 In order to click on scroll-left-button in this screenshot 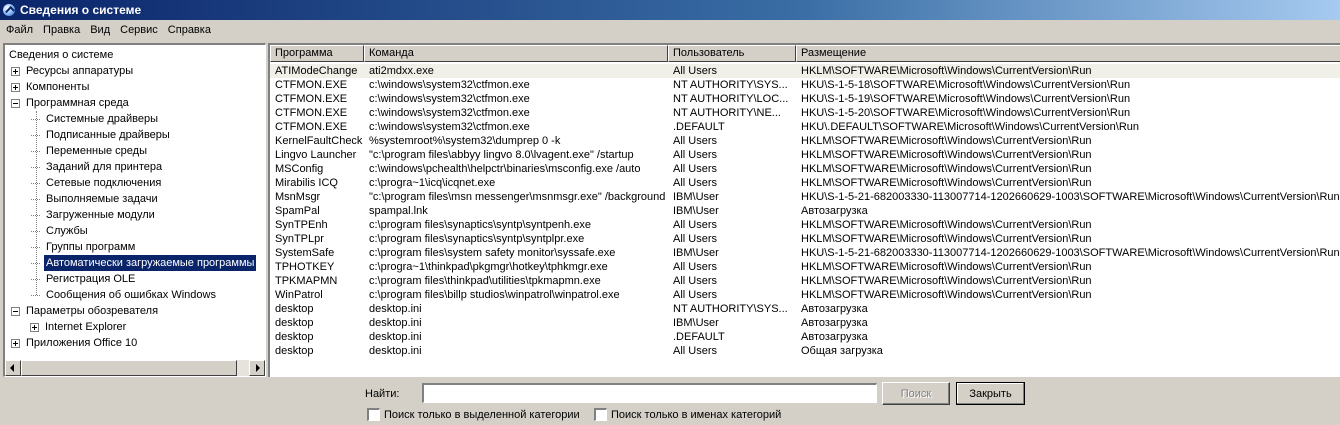, I will do `click(13, 368)`.